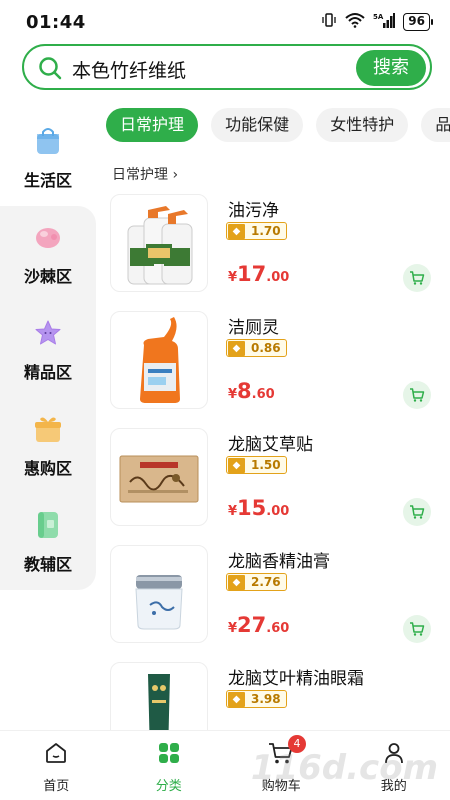 This screenshot has height=800, width=450. I want to click on nav-home: 首页, so click(56, 765).